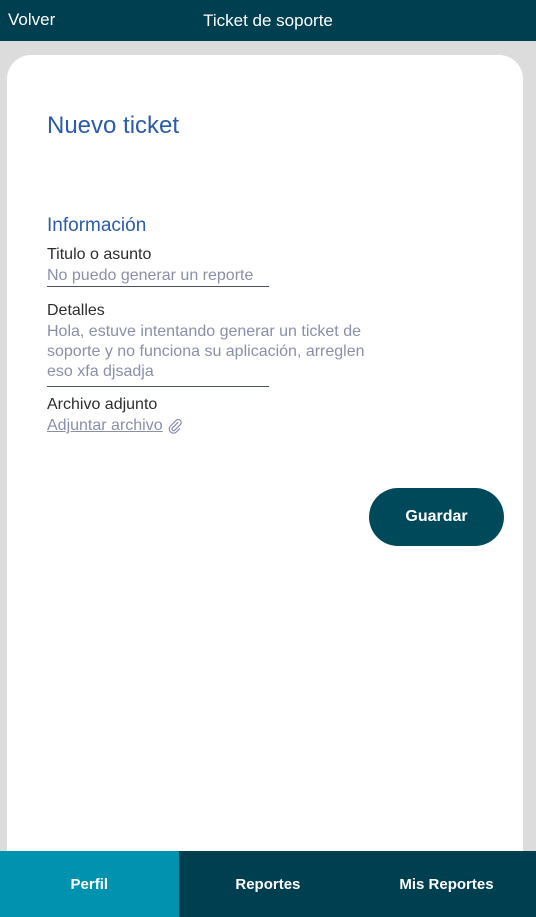  What do you see at coordinates (76, 310) in the screenshot?
I see `details-field-label: Detalles` at bounding box center [76, 310].